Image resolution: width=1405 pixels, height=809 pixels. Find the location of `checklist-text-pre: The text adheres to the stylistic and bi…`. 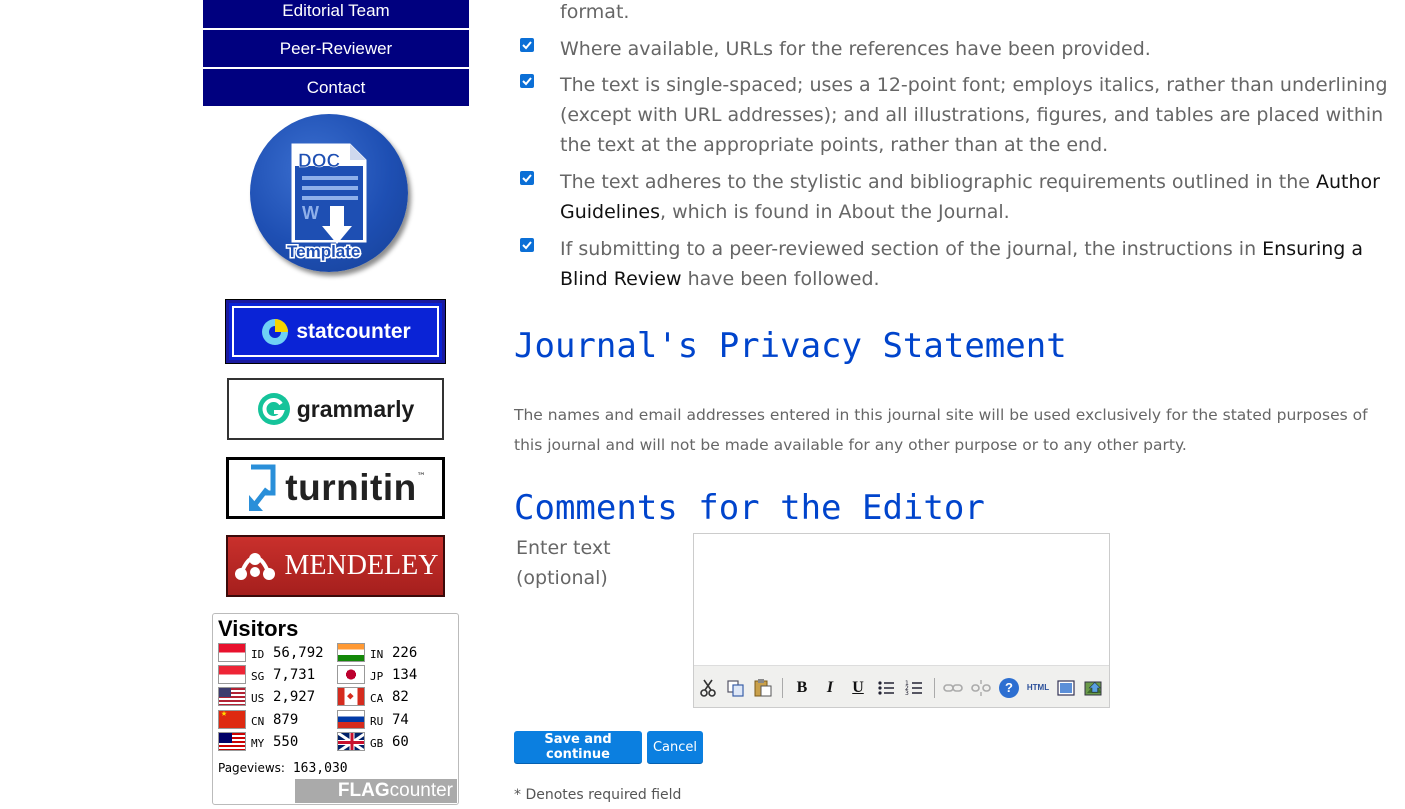

checklist-text-pre: The text adheres to the stylistic and bi… is located at coordinates (938, 182).